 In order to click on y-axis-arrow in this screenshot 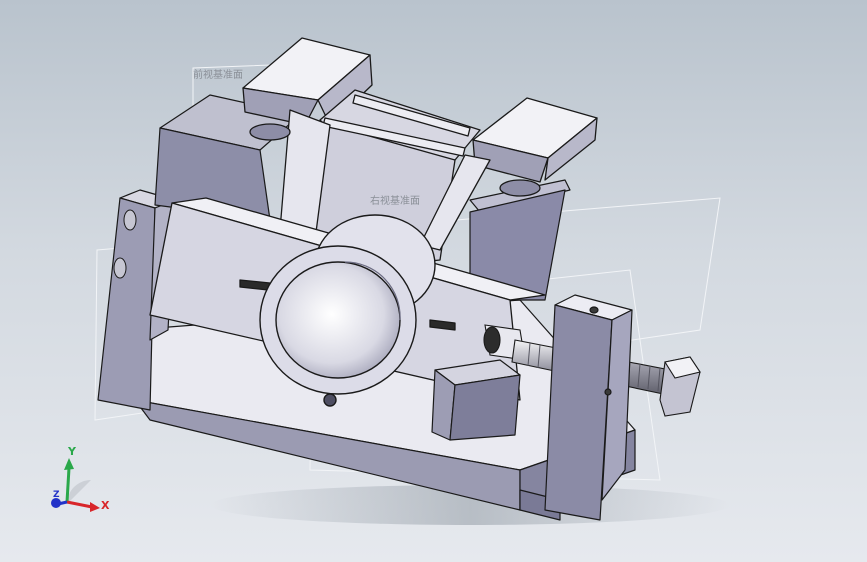, I will do `click(69, 464)`.